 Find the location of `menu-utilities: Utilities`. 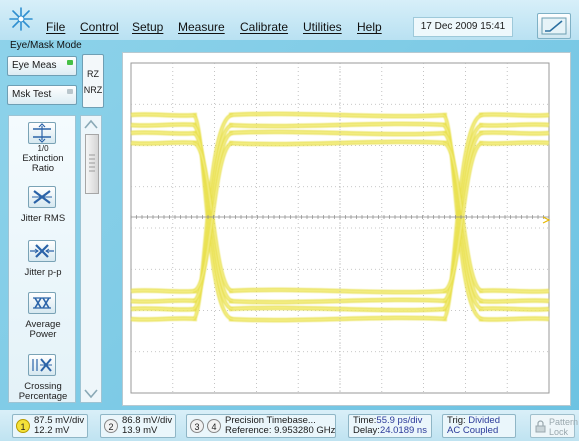

menu-utilities: Utilities is located at coordinates (322, 27).